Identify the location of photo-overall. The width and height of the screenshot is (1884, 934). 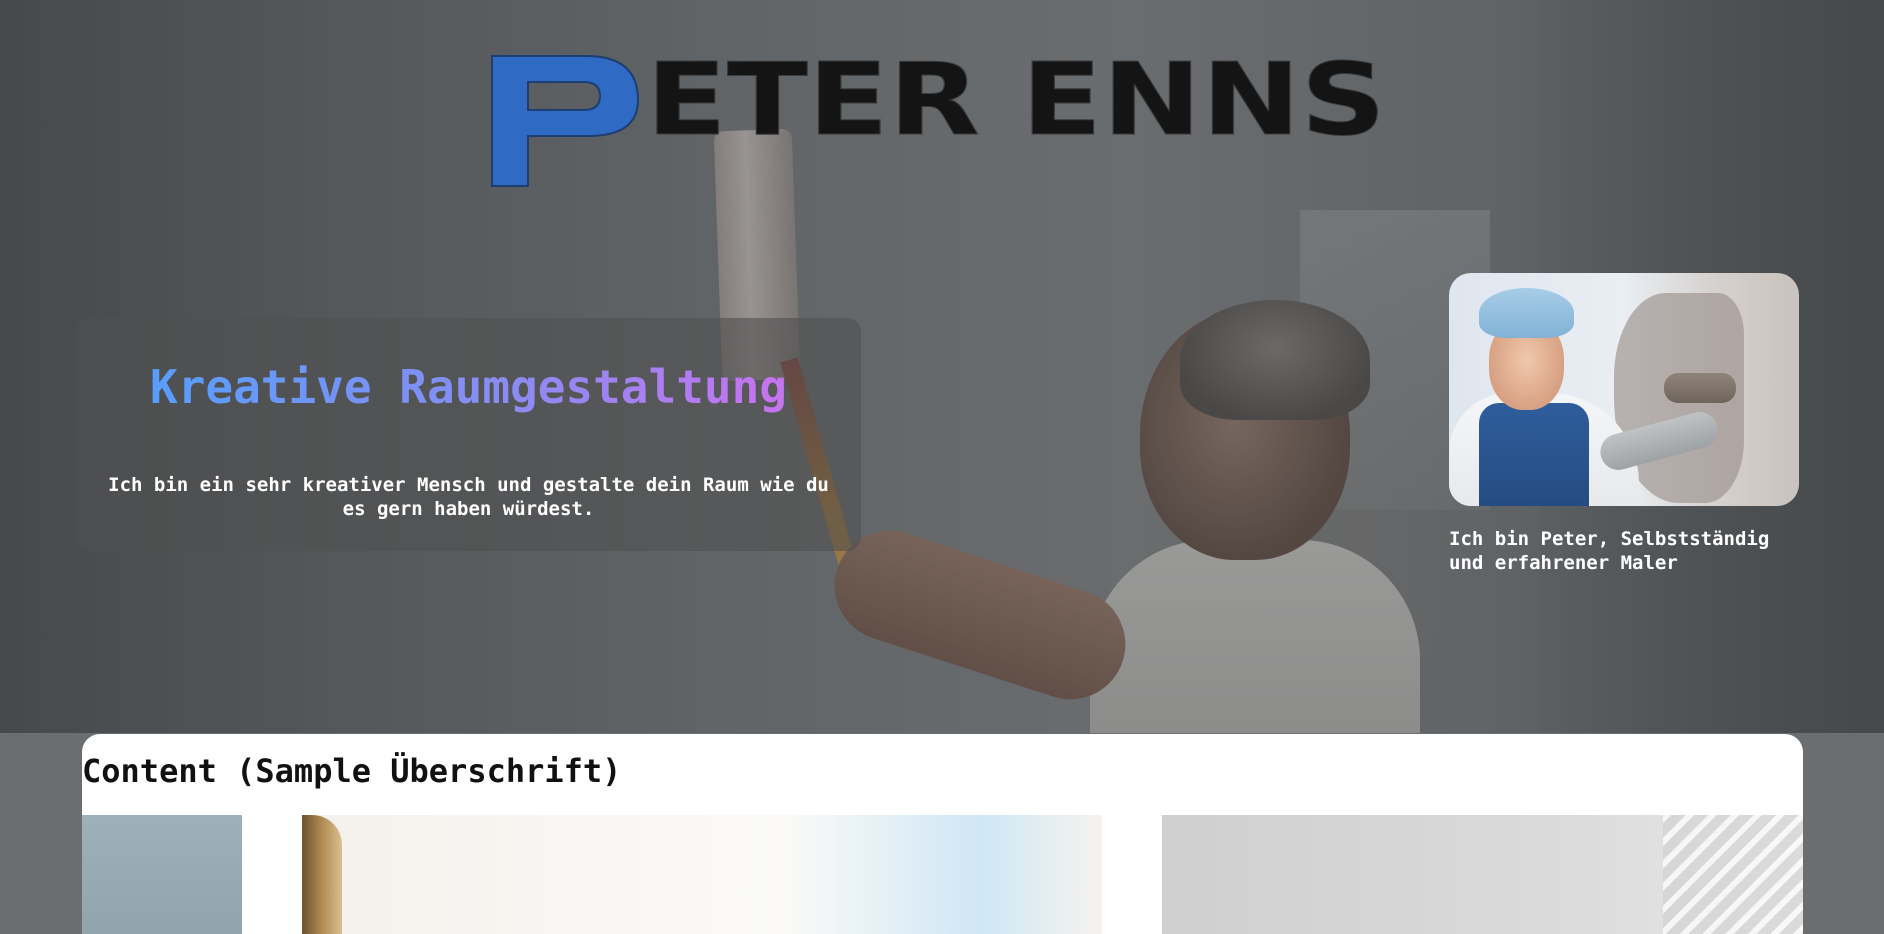
(1534, 454).